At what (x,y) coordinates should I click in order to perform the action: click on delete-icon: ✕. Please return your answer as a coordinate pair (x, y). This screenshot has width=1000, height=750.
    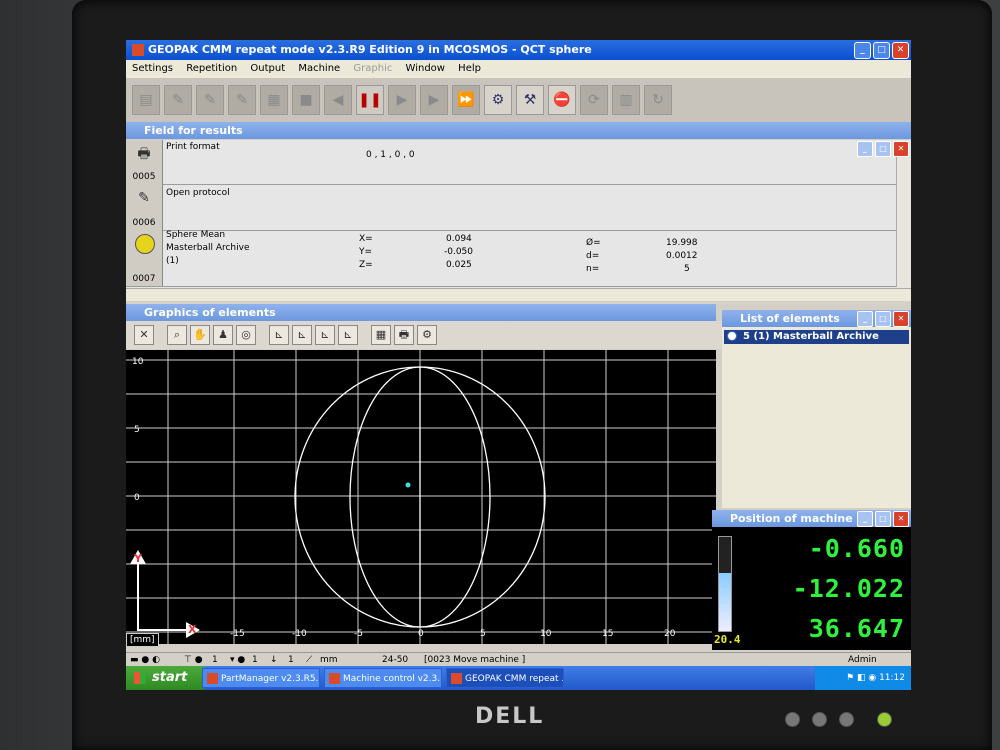
    Looking at the image, I should click on (144, 335).